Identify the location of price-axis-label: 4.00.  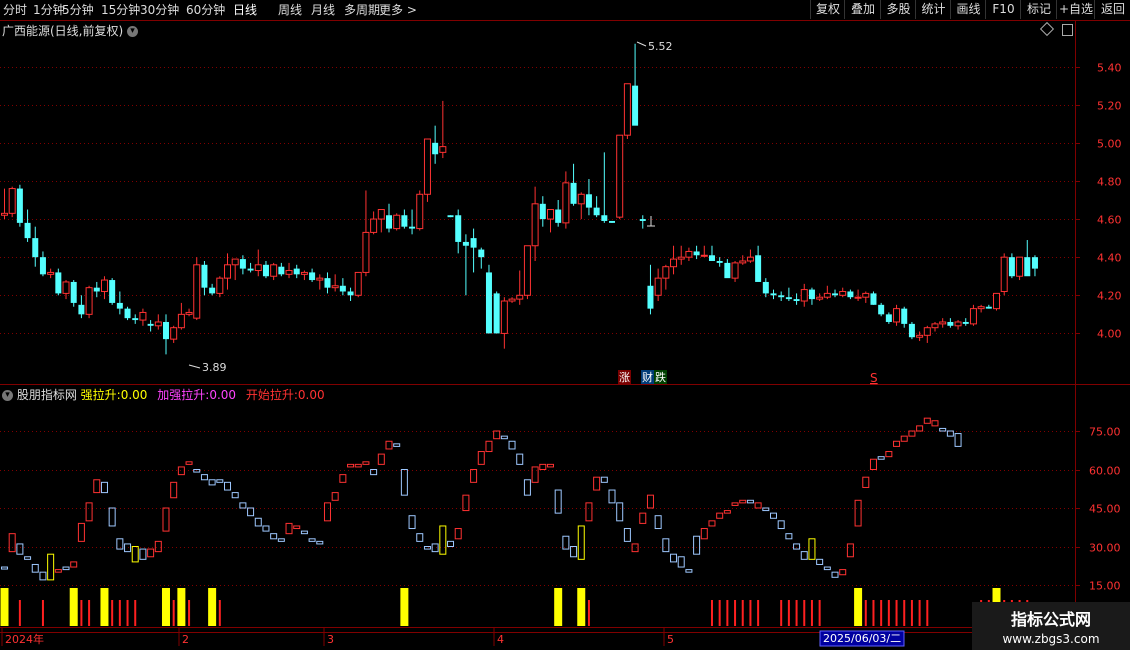
(1109, 334).